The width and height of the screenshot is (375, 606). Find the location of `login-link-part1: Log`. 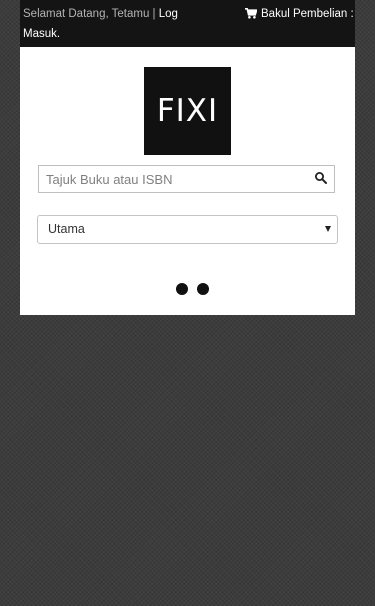

login-link-part1: Log is located at coordinates (168, 14).